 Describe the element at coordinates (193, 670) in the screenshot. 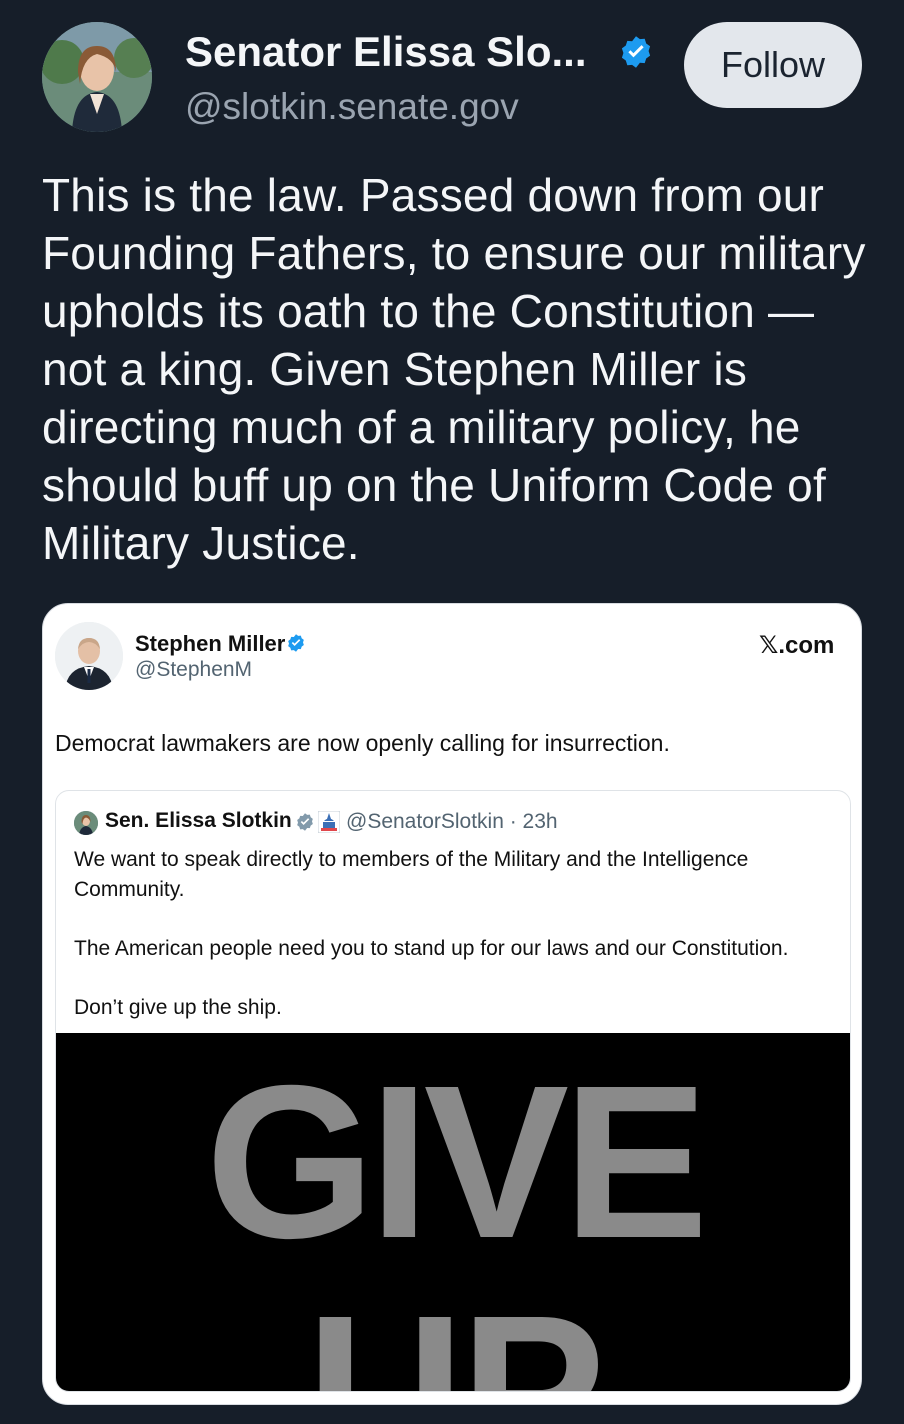

I see `embed-author-handle: @StephenM` at that location.